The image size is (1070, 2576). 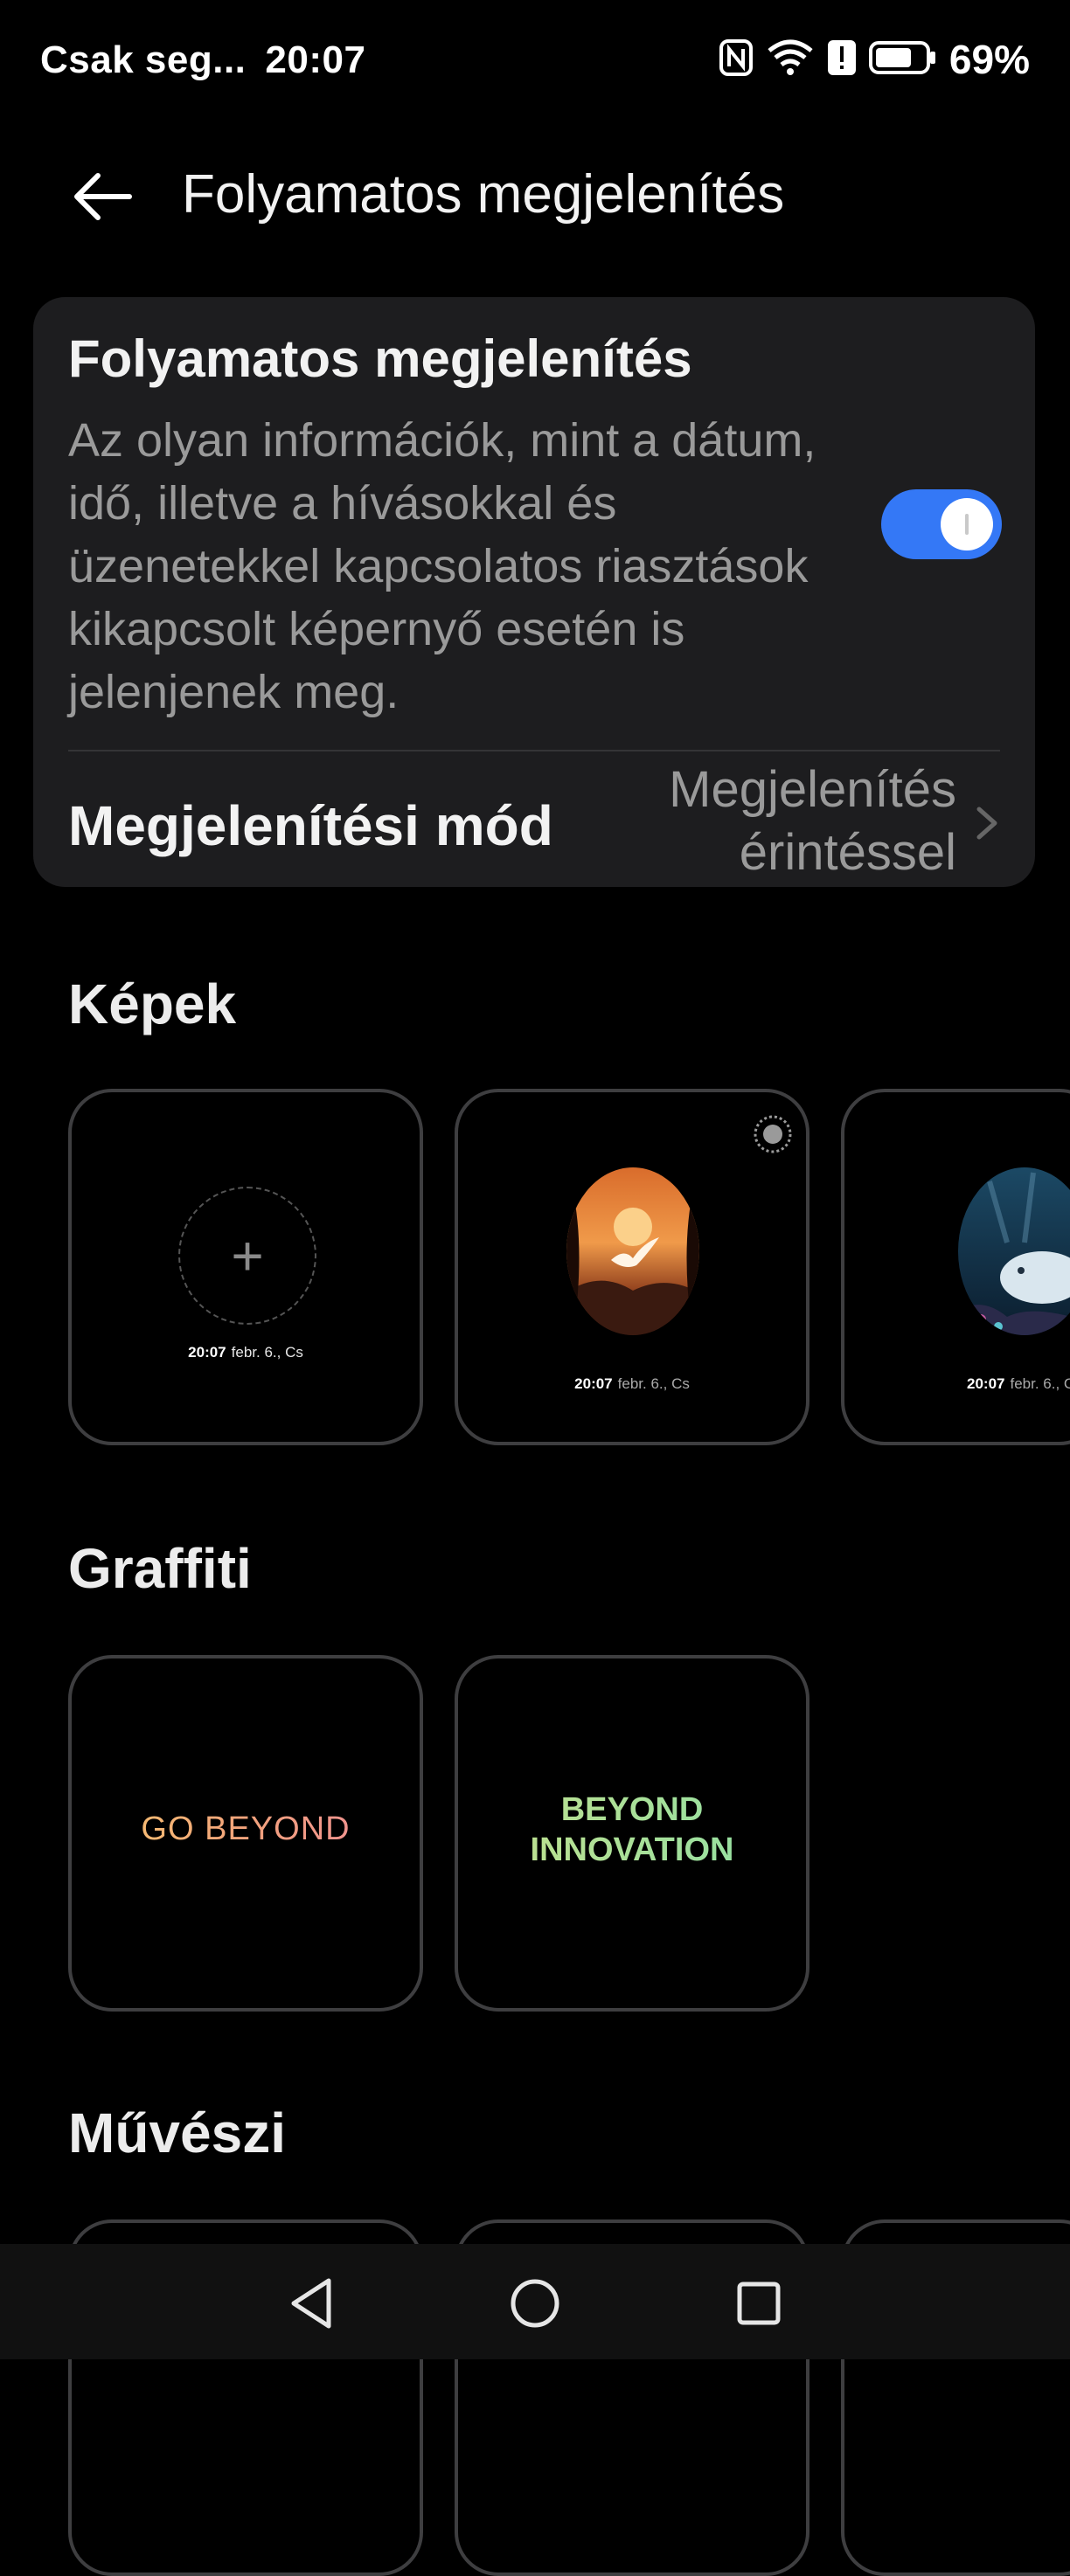 What do you see at coordinates (246, 1829) in the screenshot?
I see `graffiti-text: GO BEYOND` at bounding box center [246, 1829].